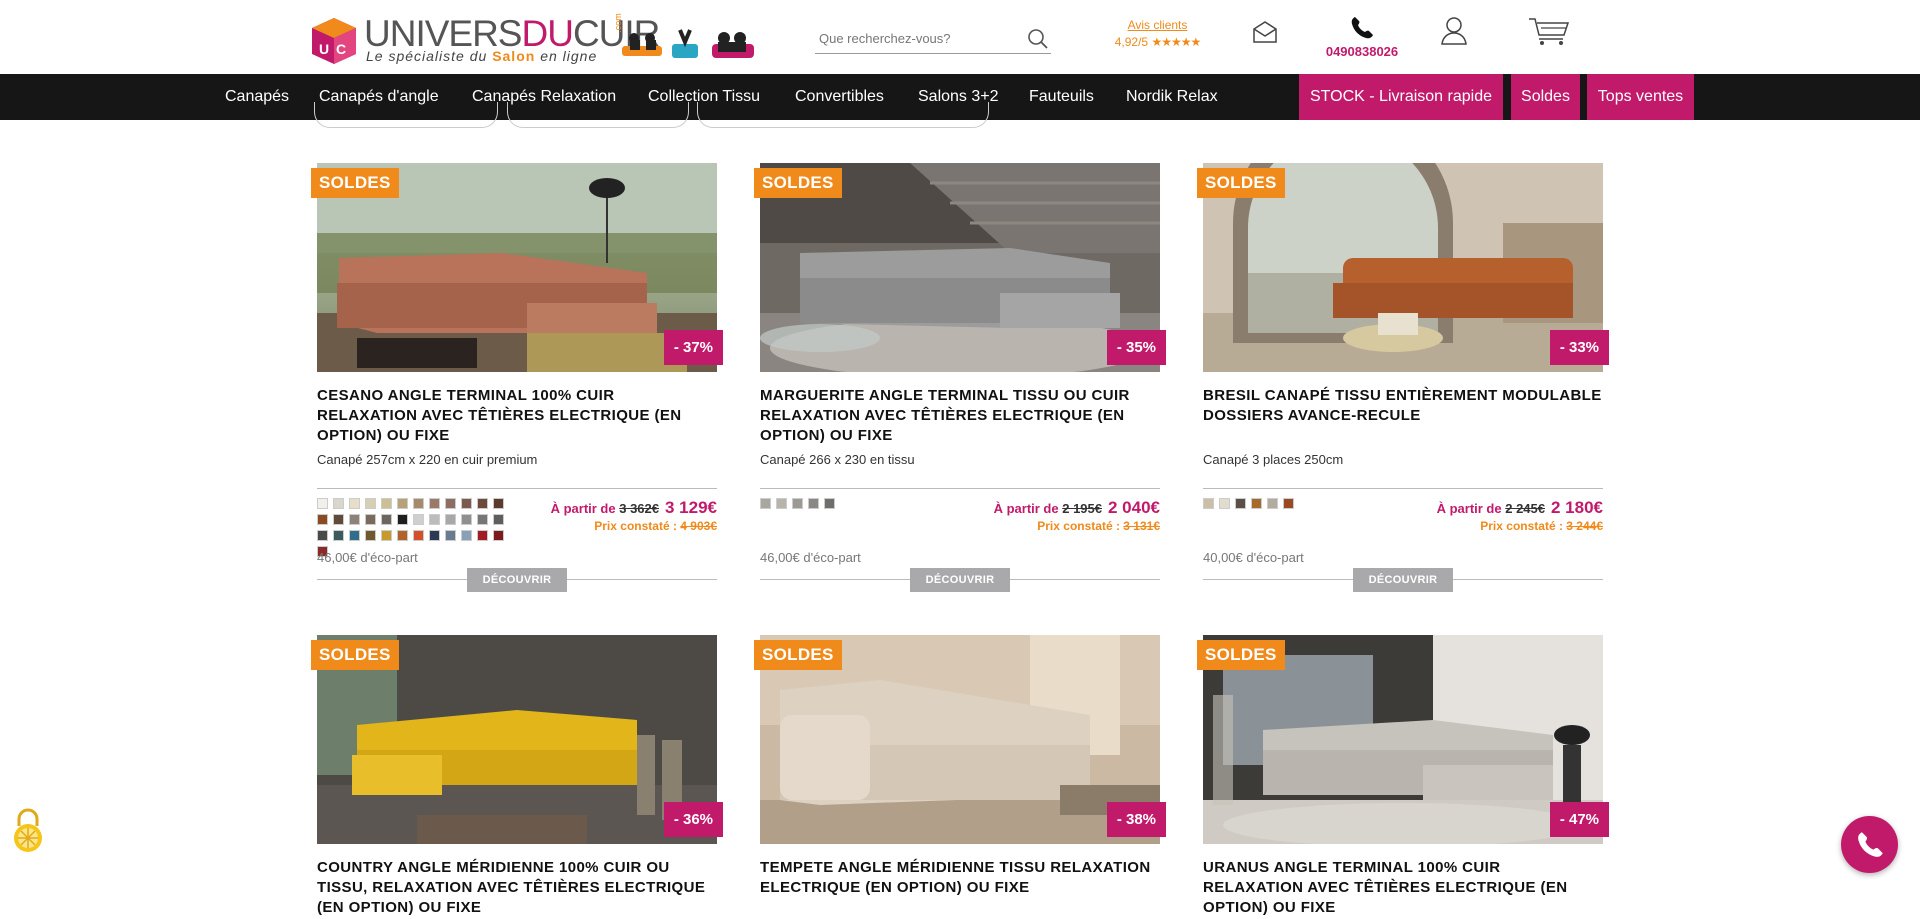 Image resolution: width=1920 pixels, height=919 pixels. I want to click on reference-price: Prix constaté : 3 244€, so click(1520, 526).